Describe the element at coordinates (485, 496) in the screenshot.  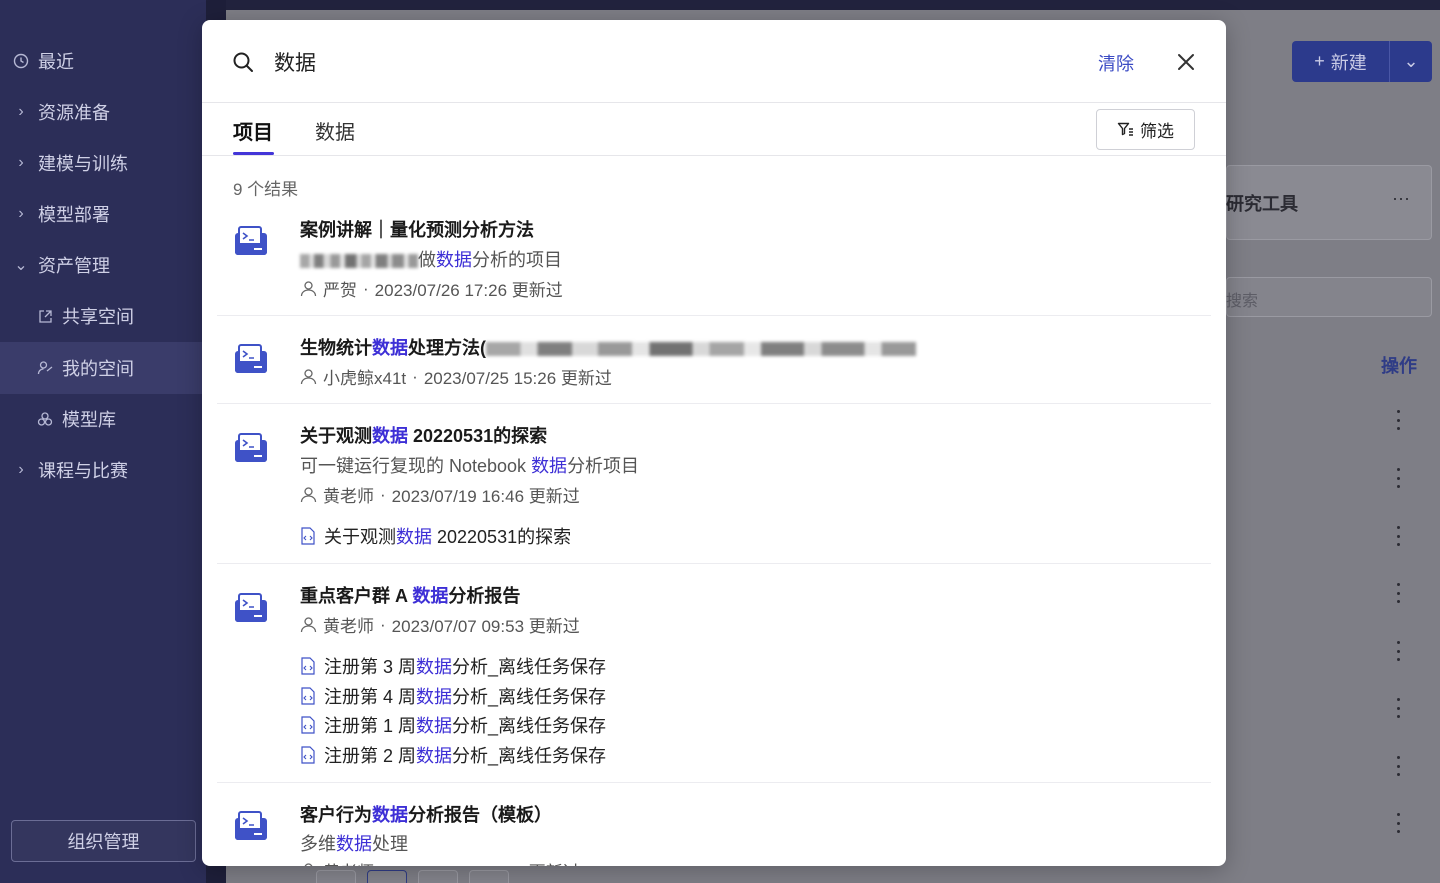
I see `result-updated: 2023/07/19 16:46 更新过` at that location.